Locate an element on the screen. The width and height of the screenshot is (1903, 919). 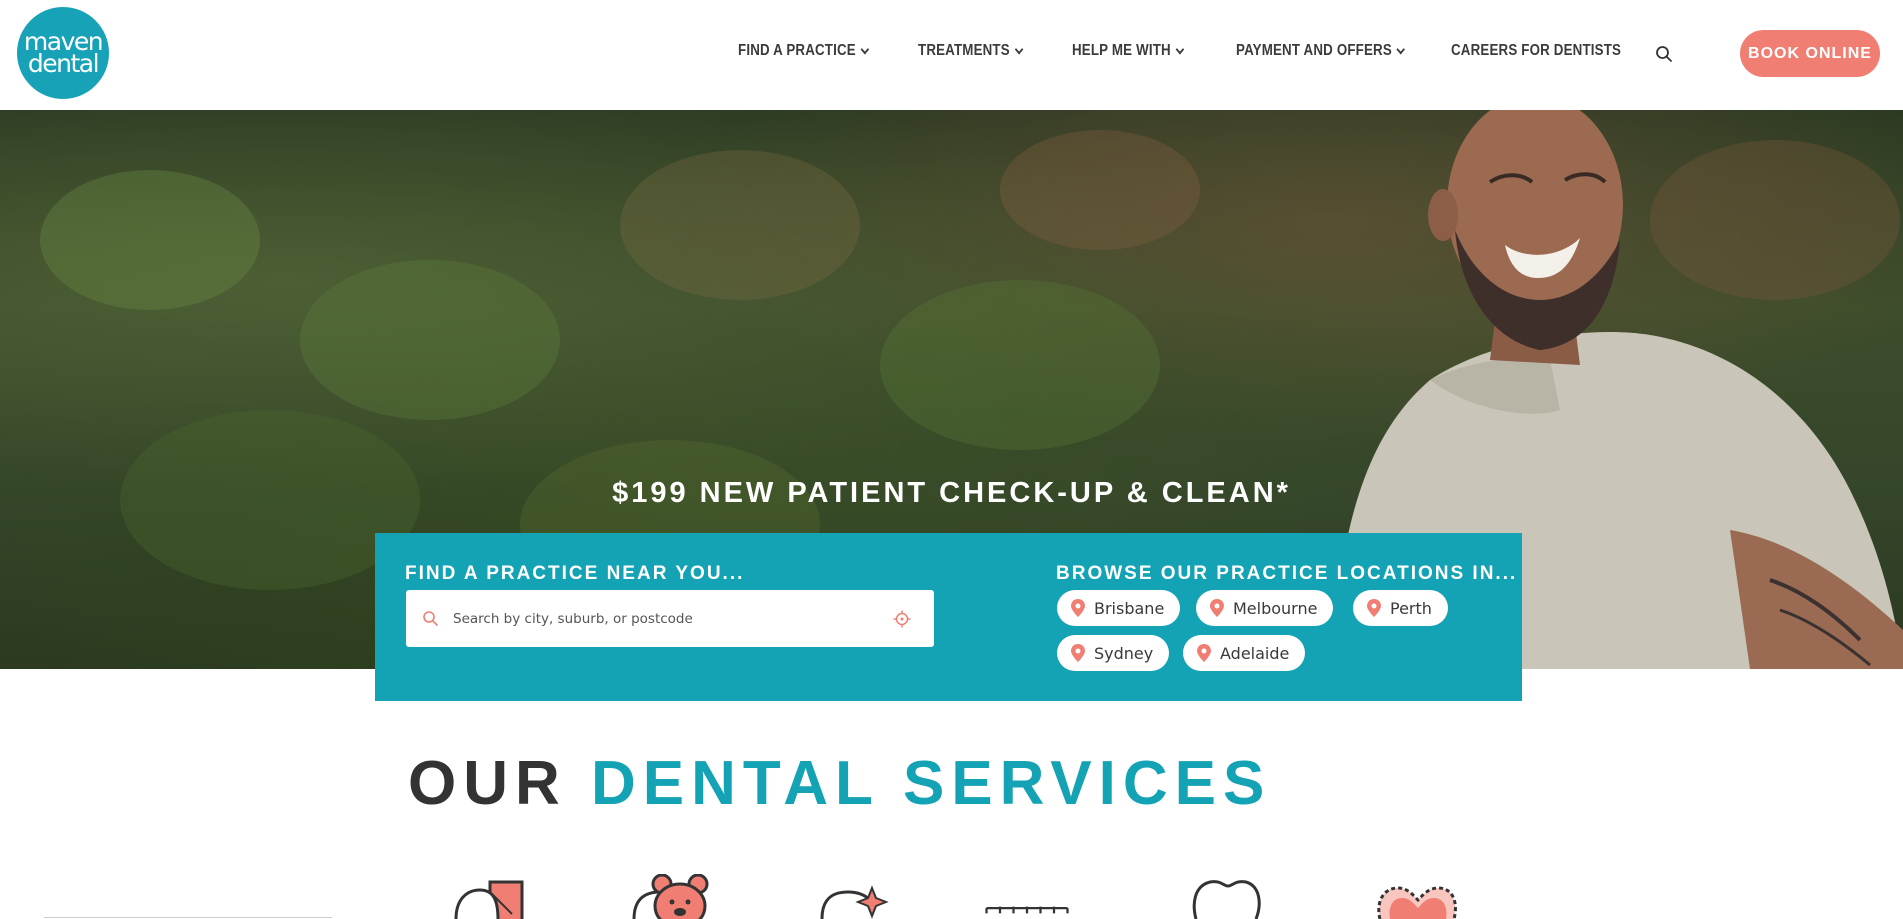
teeth-whitening-icon is located at coordinates (865, 896).